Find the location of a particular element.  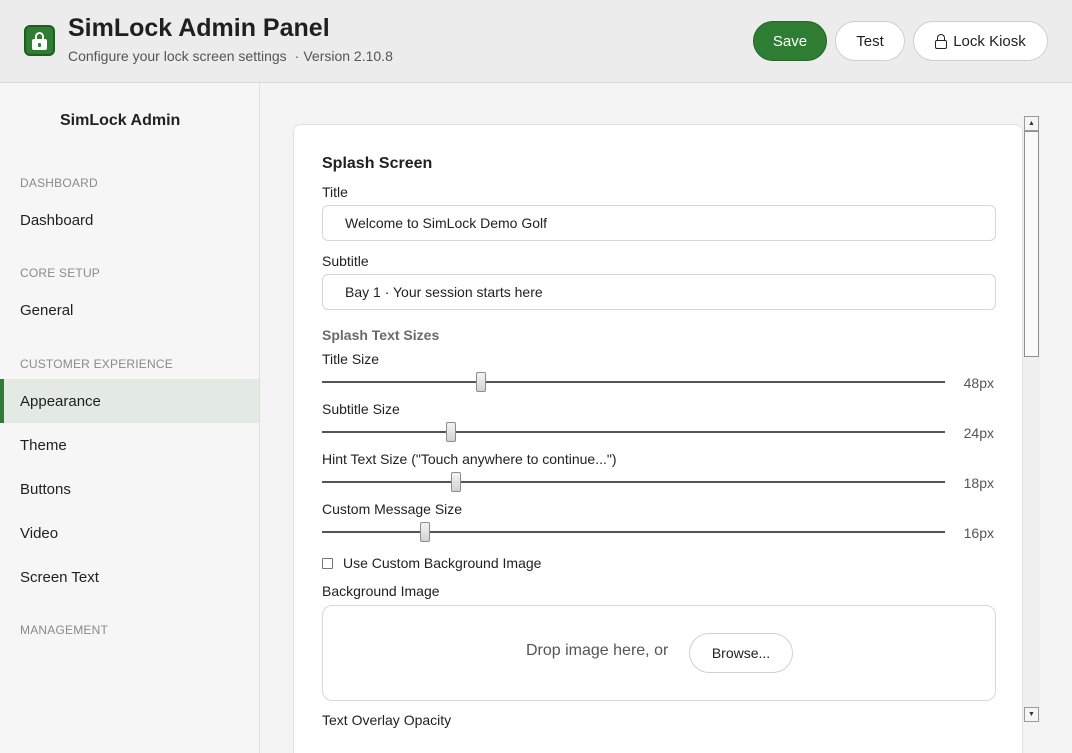

title-input is located at coordinates (659, 223).